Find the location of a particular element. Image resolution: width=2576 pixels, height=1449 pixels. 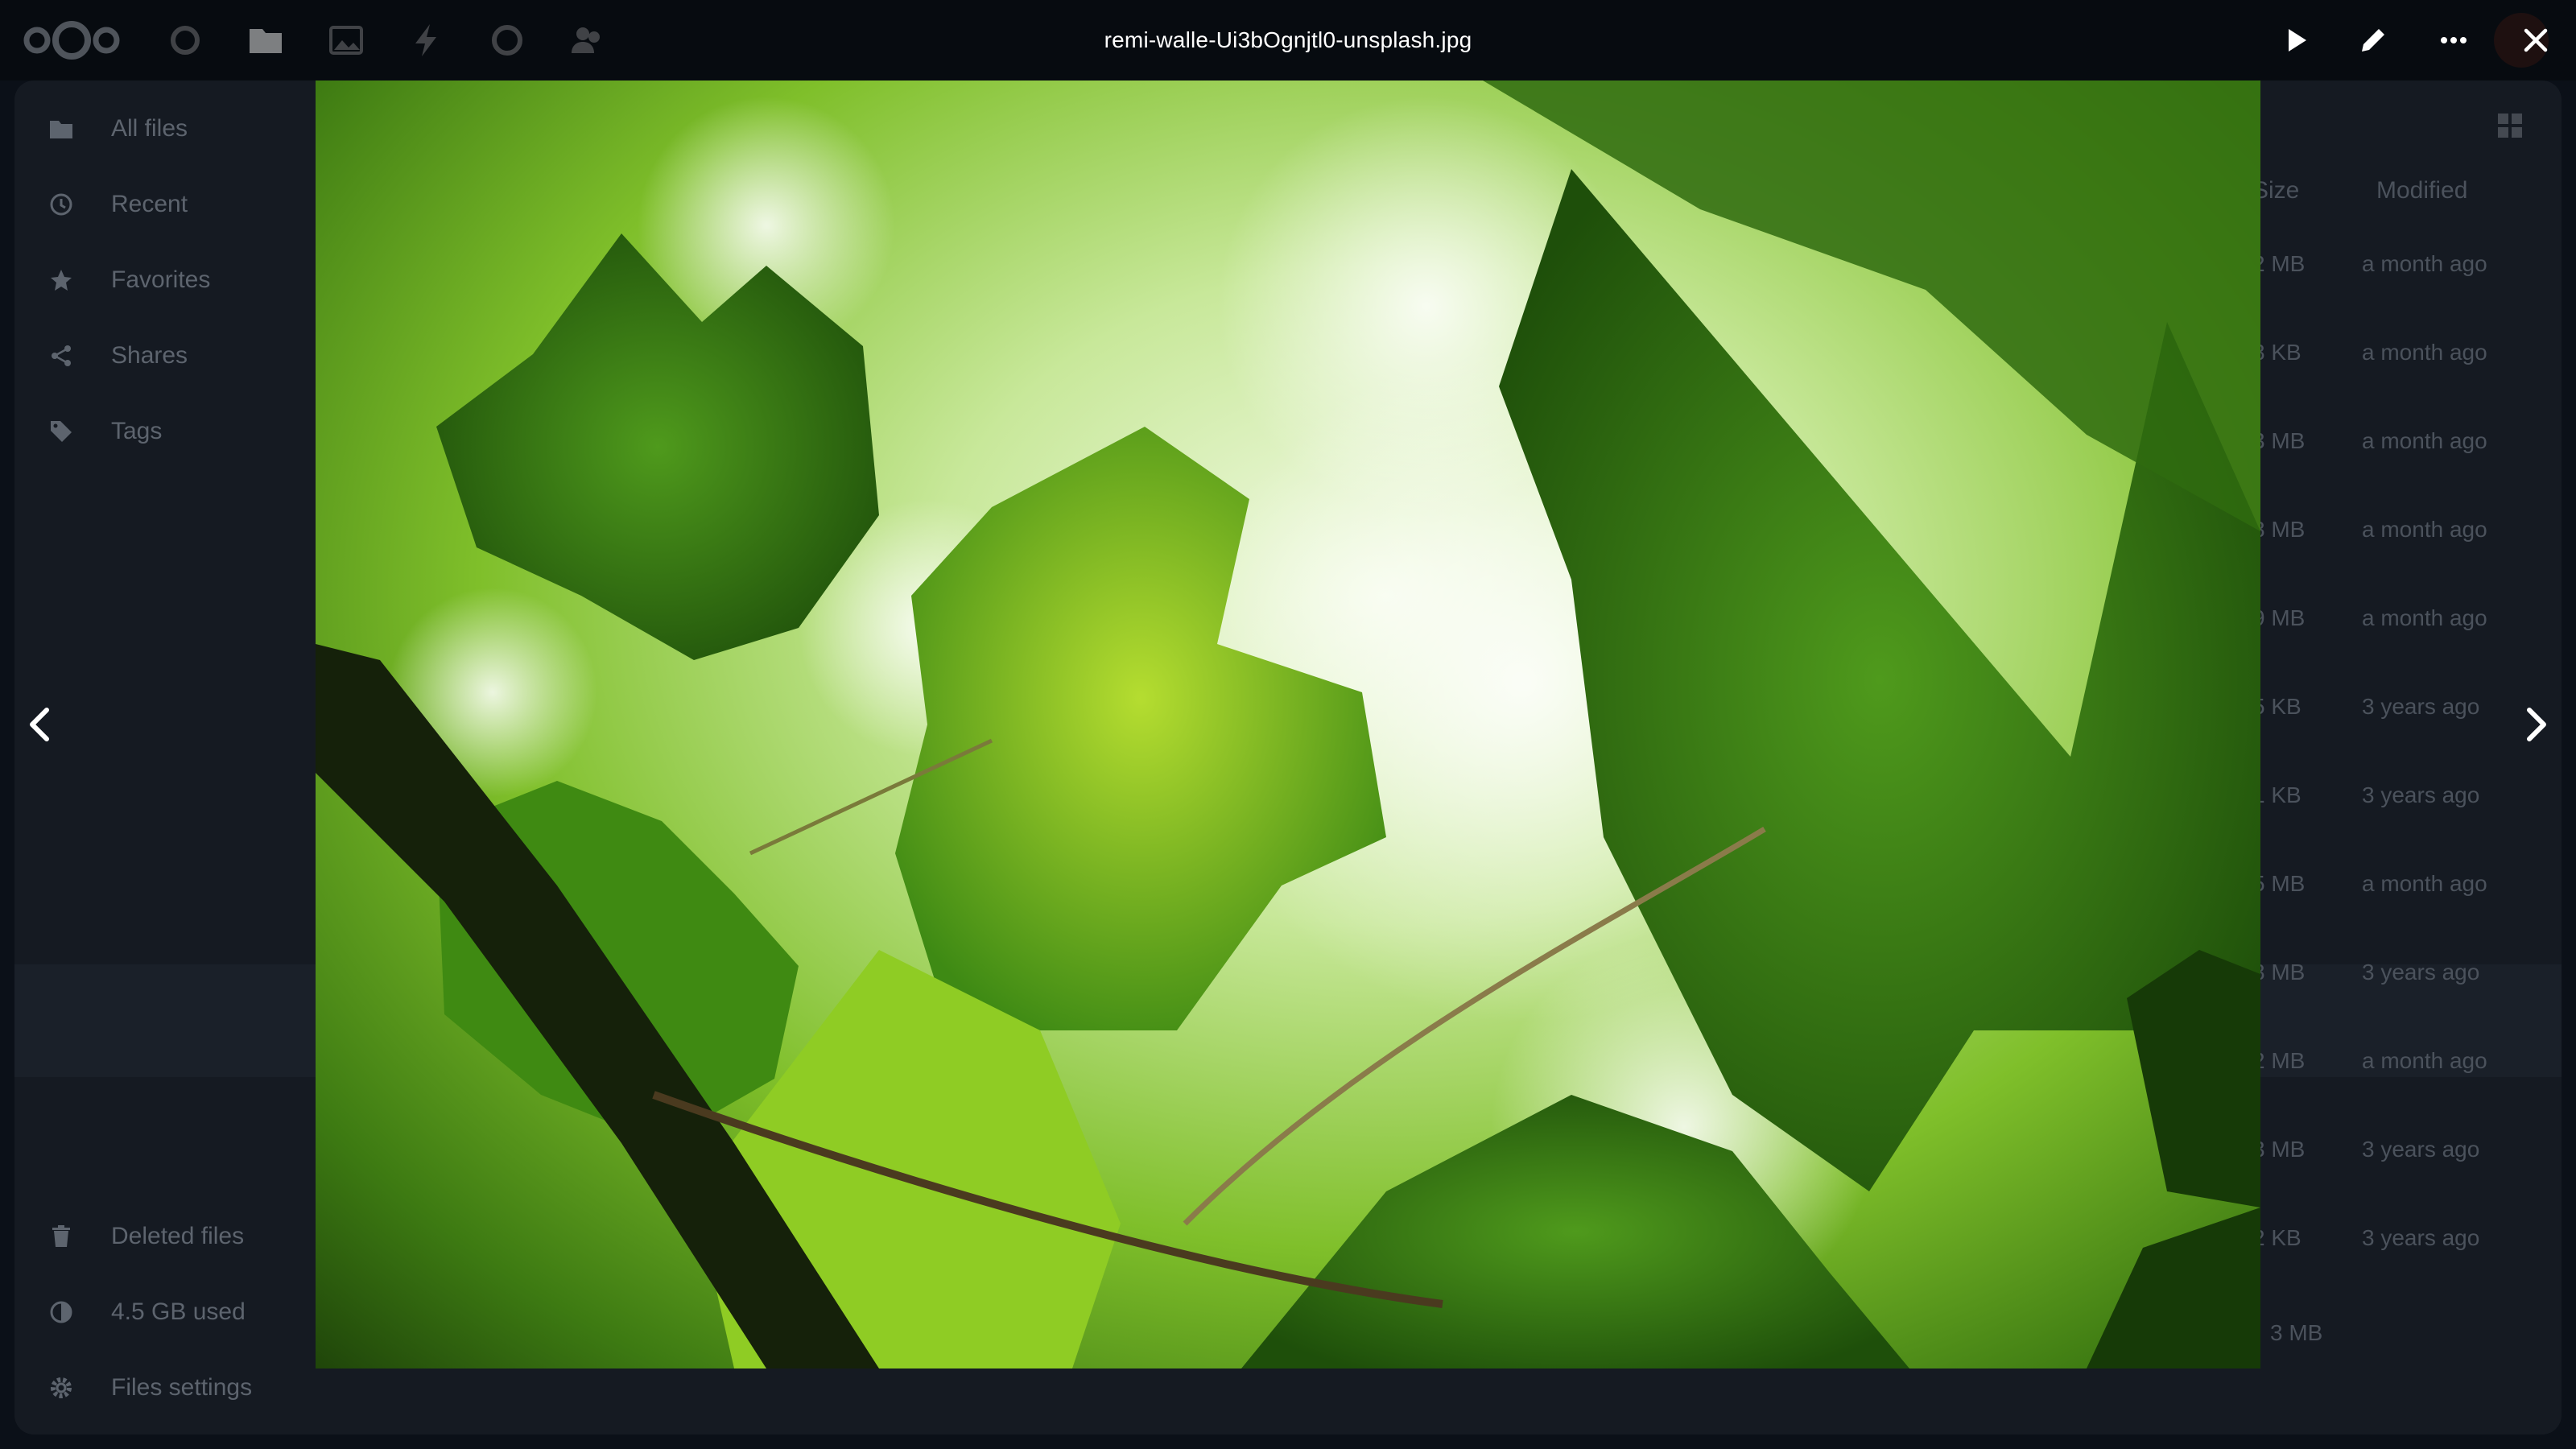

sidebar-item-recent: Recent is located at coordinates (117, 204).